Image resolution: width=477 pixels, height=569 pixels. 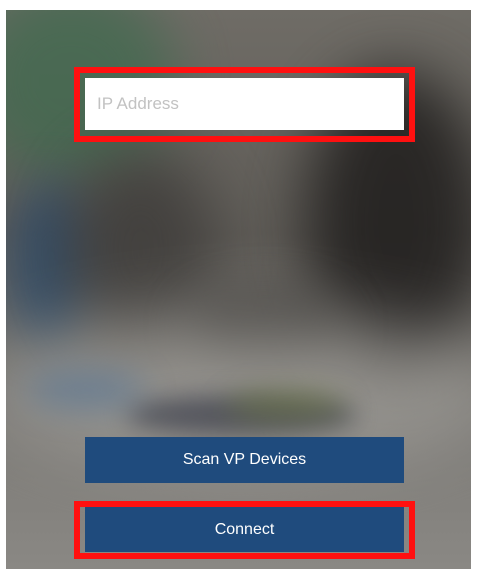 What do you see at coordinates (244, 460) in the screenshot?
I see `scan-vp-devices-button: Scan VP Devices` at bounding box center [244, 460].